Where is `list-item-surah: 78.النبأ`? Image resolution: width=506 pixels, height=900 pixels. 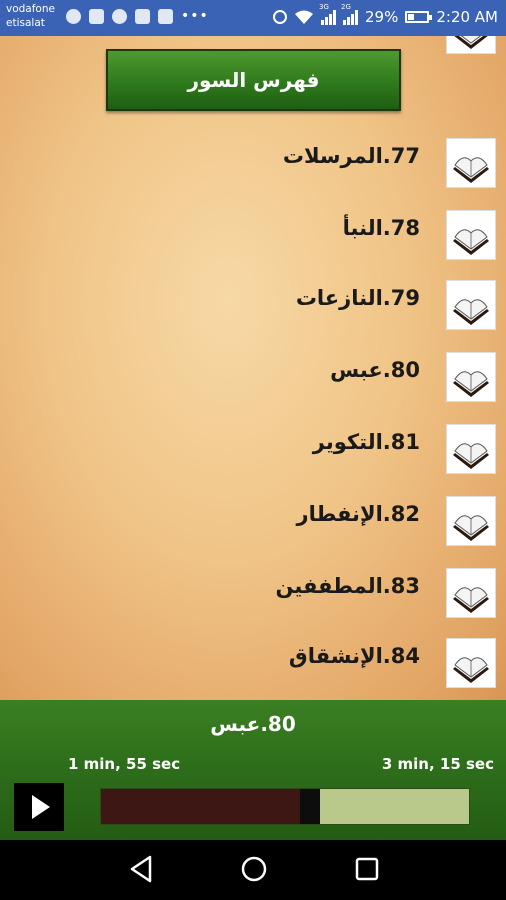 list-item-surah: 78.النبأ is located at coordinates (253, 234).